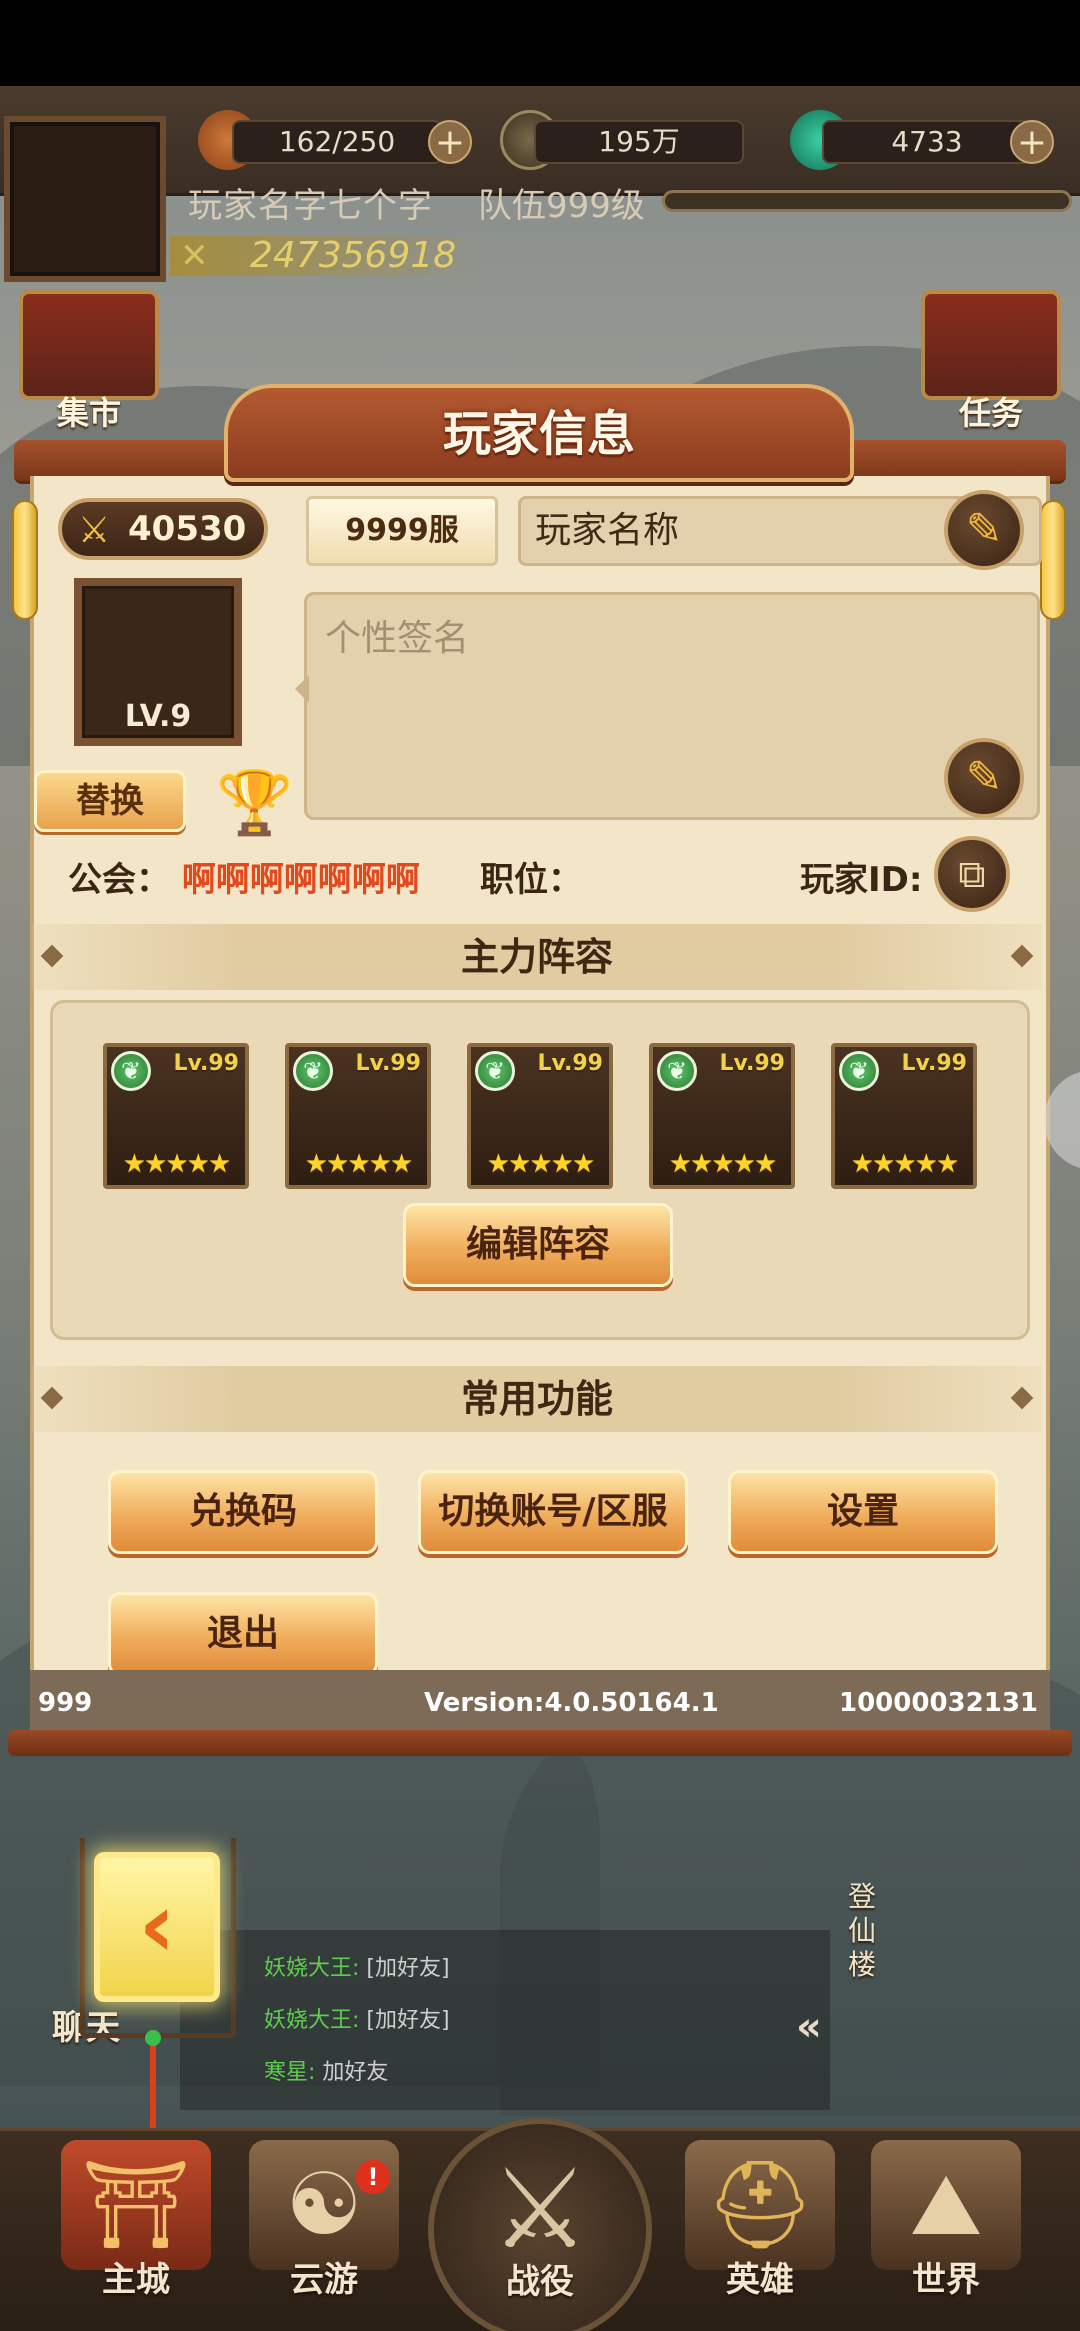 The image size is (1080, 2331). I want to click on collapse-chat-icon: «, so click(809, 2027).